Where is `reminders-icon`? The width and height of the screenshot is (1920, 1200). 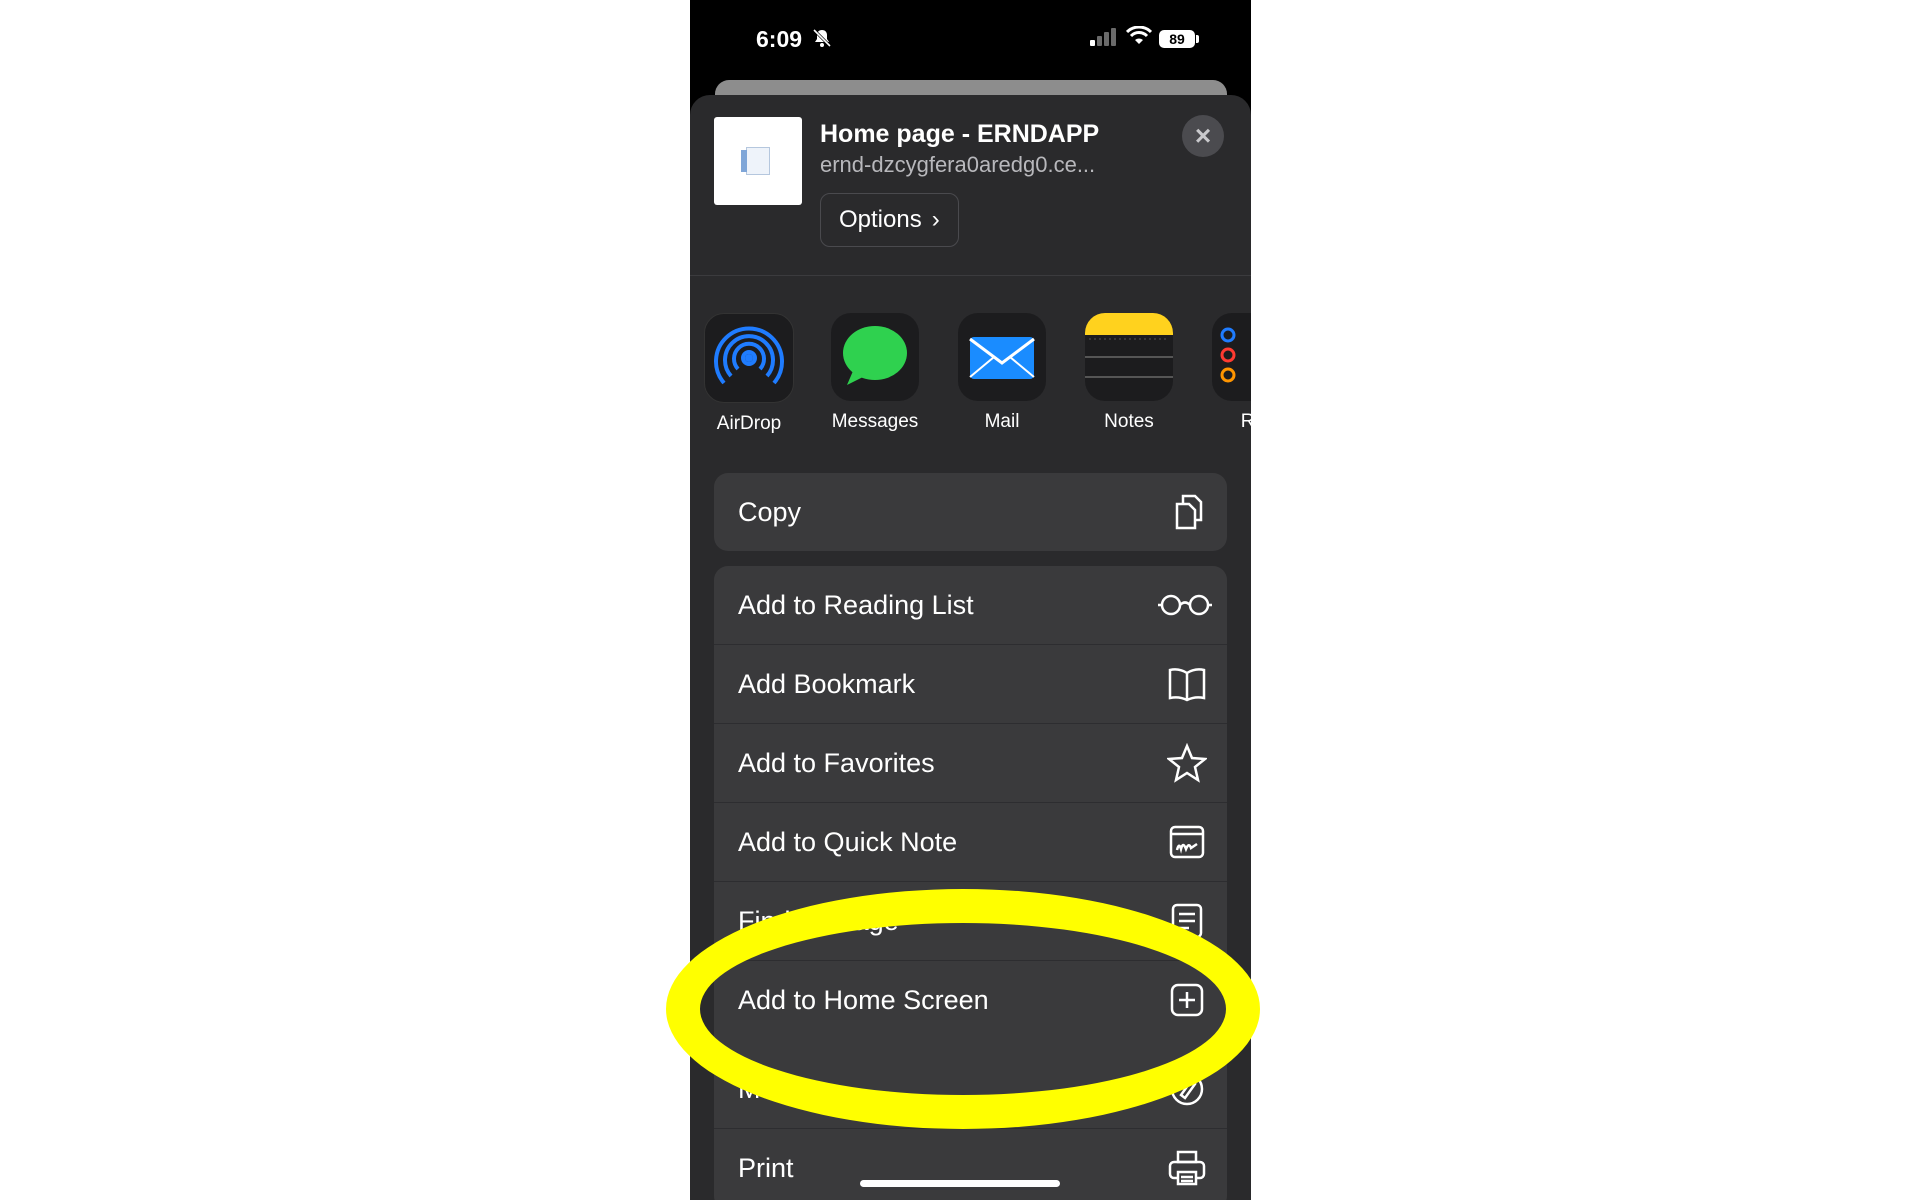
reminders-icon is located at coordinates (1231, 357).